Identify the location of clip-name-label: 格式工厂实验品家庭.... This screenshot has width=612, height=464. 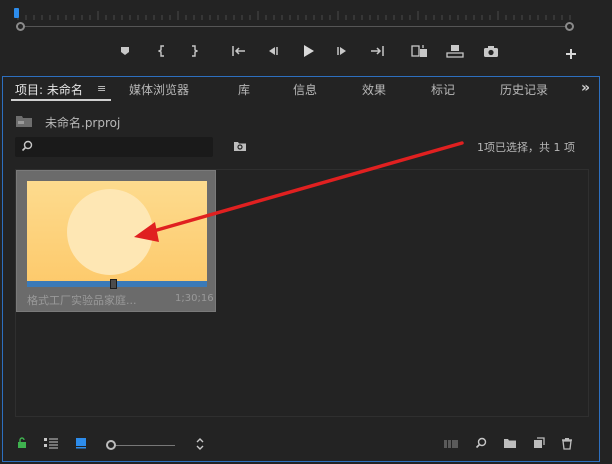
(82, 300).